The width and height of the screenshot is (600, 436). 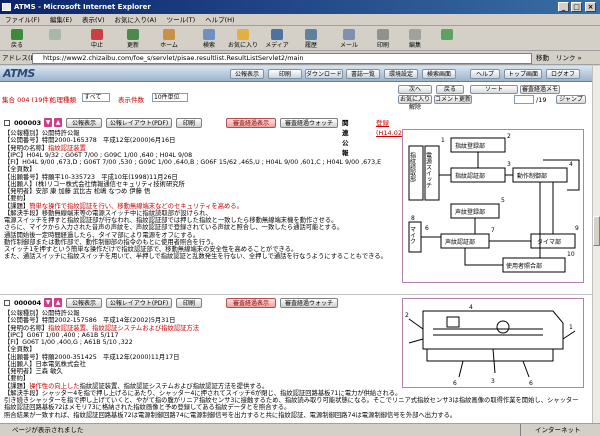 What do you see at coordinates (23, 357) in the screenshot?
I see `field-label: 【出願番号】` at bounding box center [23, 357].